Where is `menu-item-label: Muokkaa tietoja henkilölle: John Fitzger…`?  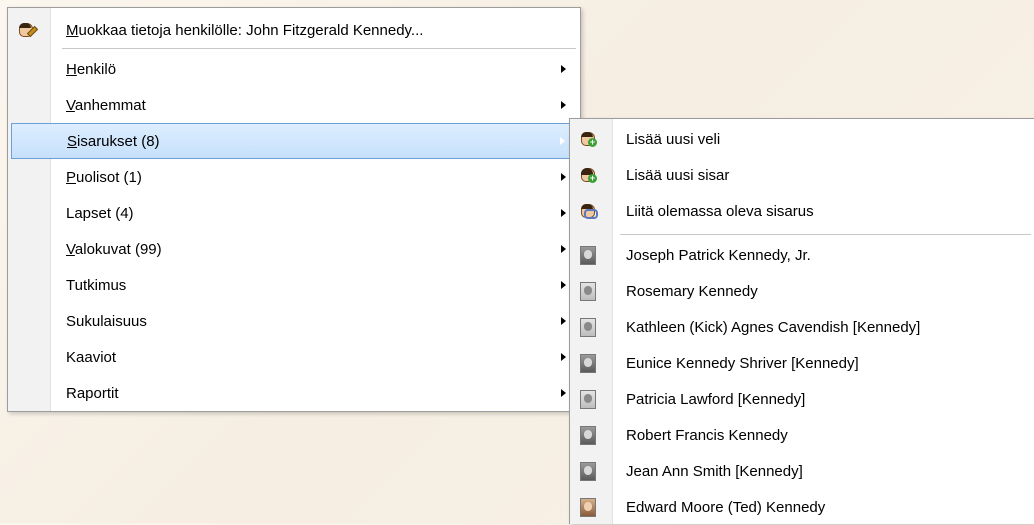 menu-item-label: Muokkaa tietoja henkilölle: John Fitzger… is located at coordinates (245, 30).